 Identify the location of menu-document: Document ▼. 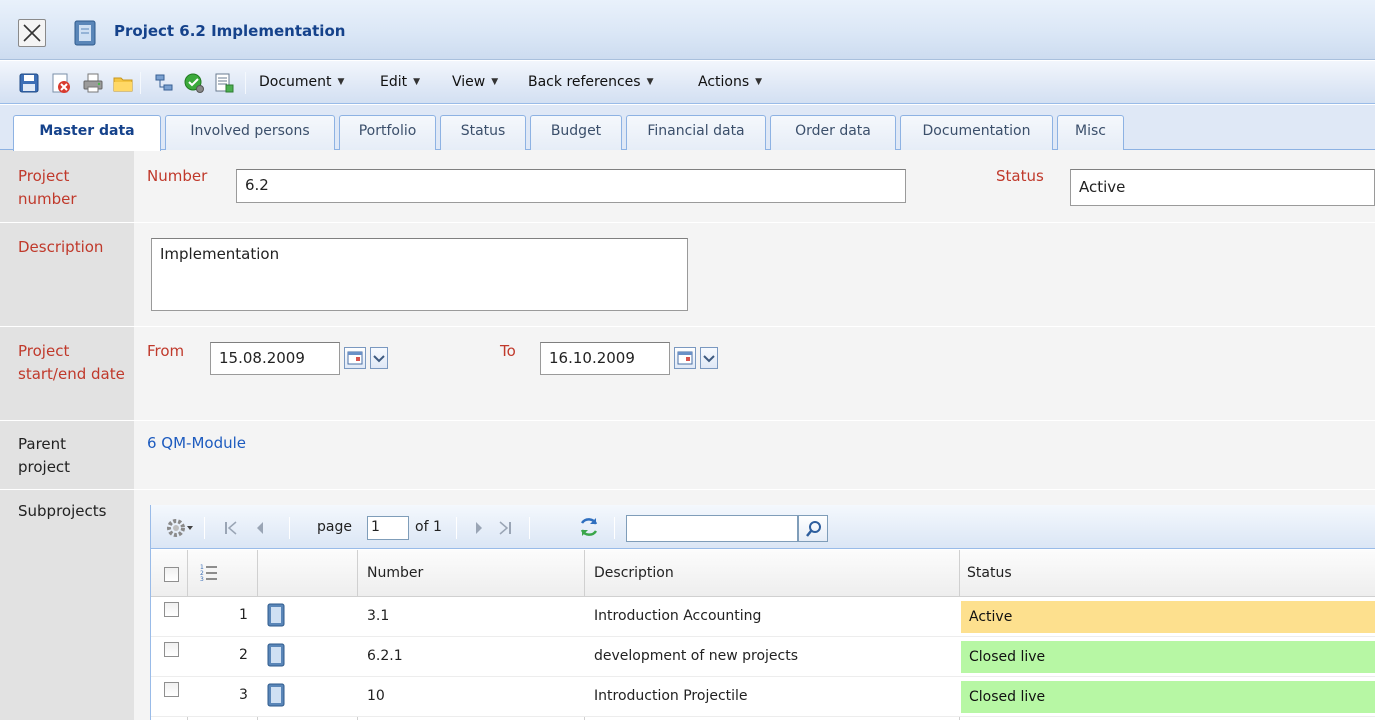
(301, 82).